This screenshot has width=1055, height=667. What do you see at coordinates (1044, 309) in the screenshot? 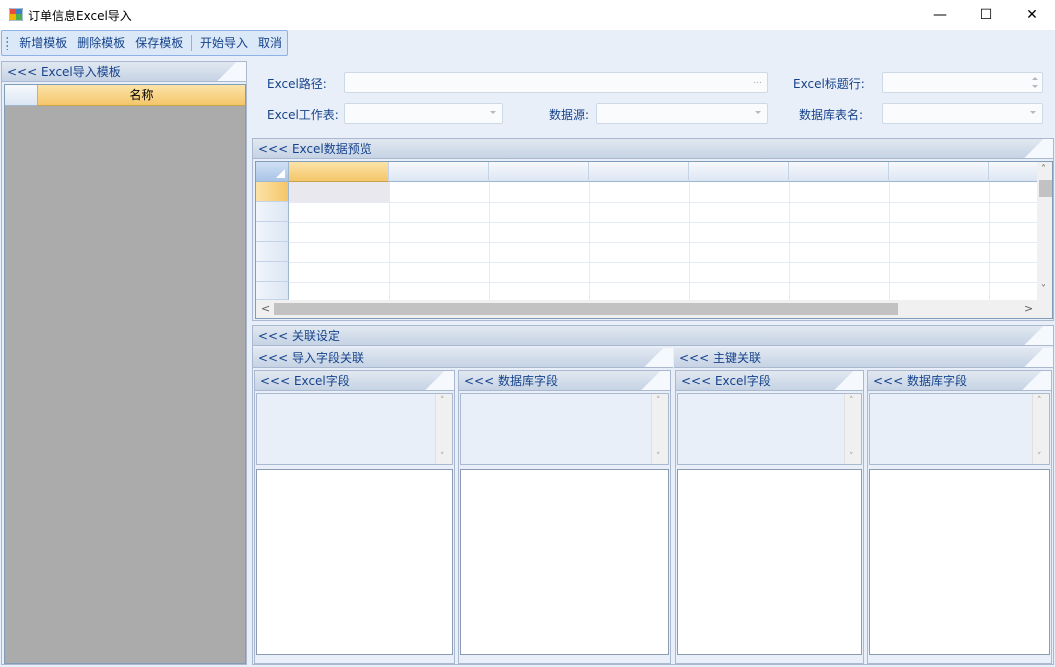
I see `scroll-corner` at bounding box center [1044, 309].